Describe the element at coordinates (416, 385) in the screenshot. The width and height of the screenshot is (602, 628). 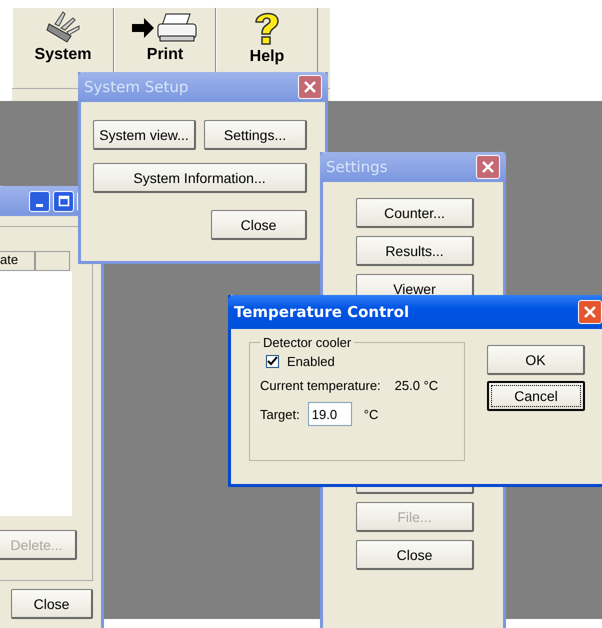
I see `current-temperature-value: 25.0 °C` at that location.